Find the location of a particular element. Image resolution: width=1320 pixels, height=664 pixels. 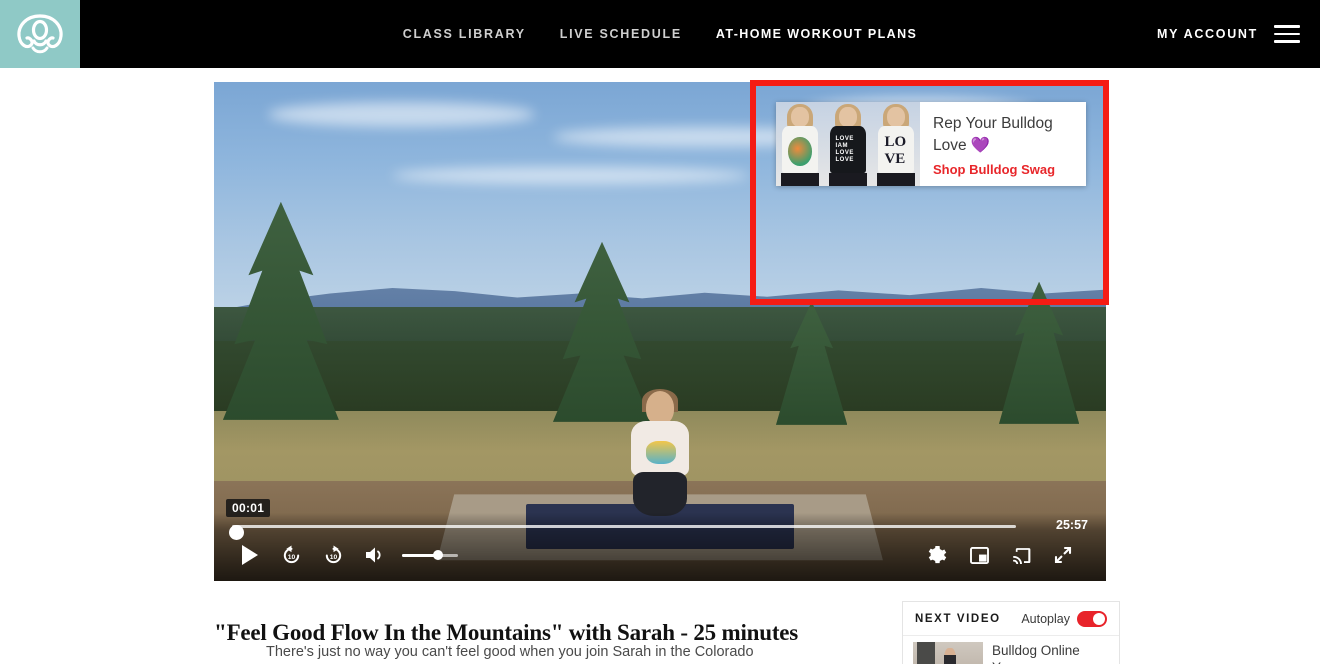

ad-thumbnail: LOVE IAM LOVE LOVE LO VE is located at coordinates (848, 144).